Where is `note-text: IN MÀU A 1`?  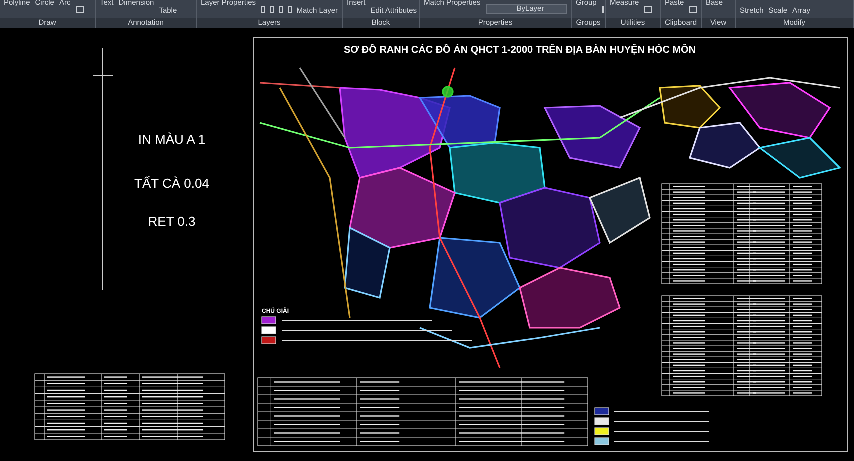 note-text: IN MÀU A 1 is located at coordinates (172, 139).